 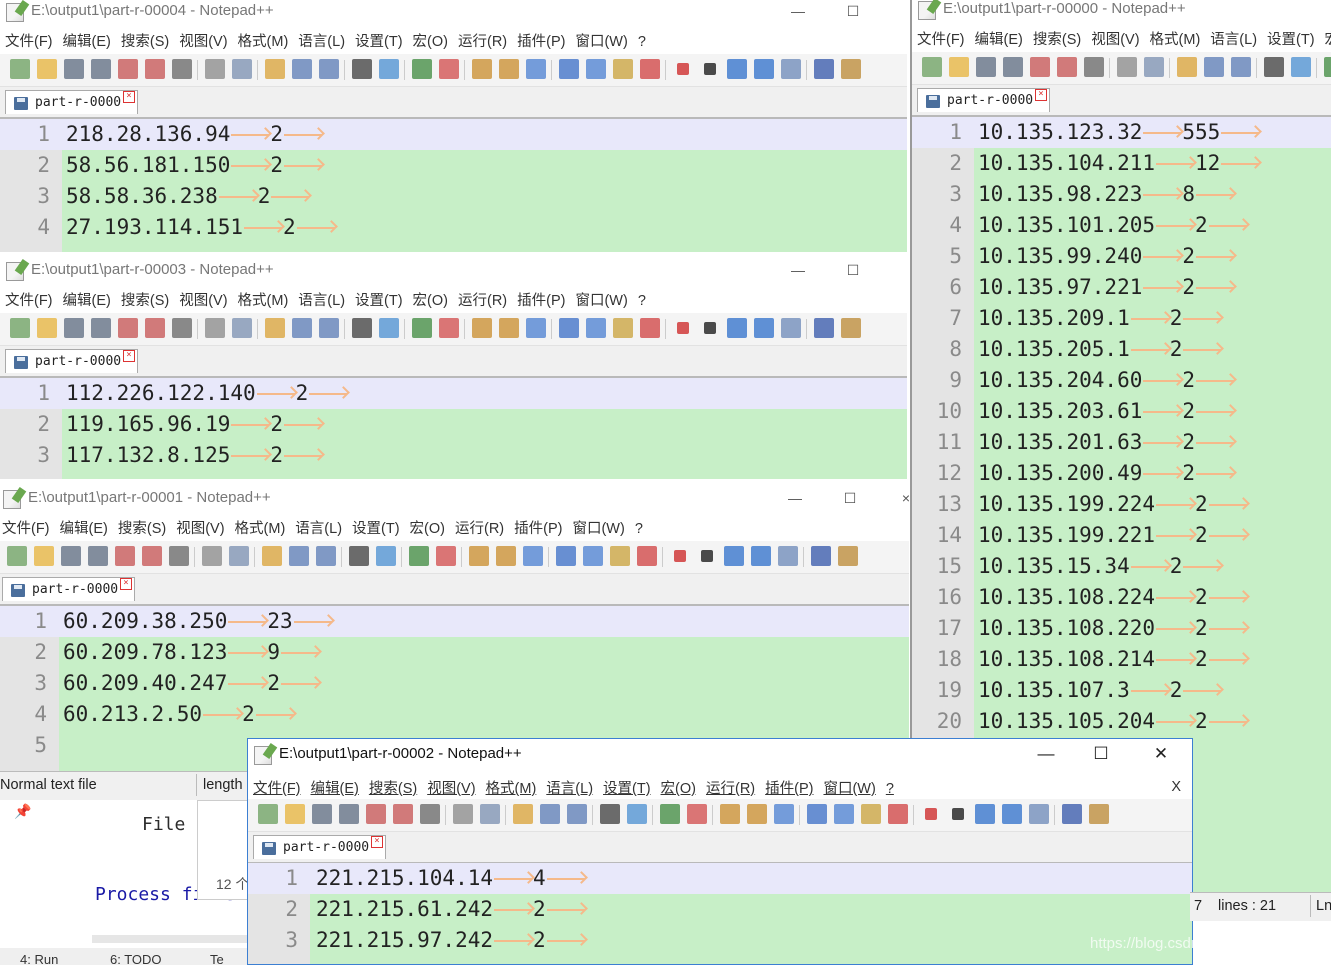 I want to click on minimize-icon: —, so click(x=795, y=499).